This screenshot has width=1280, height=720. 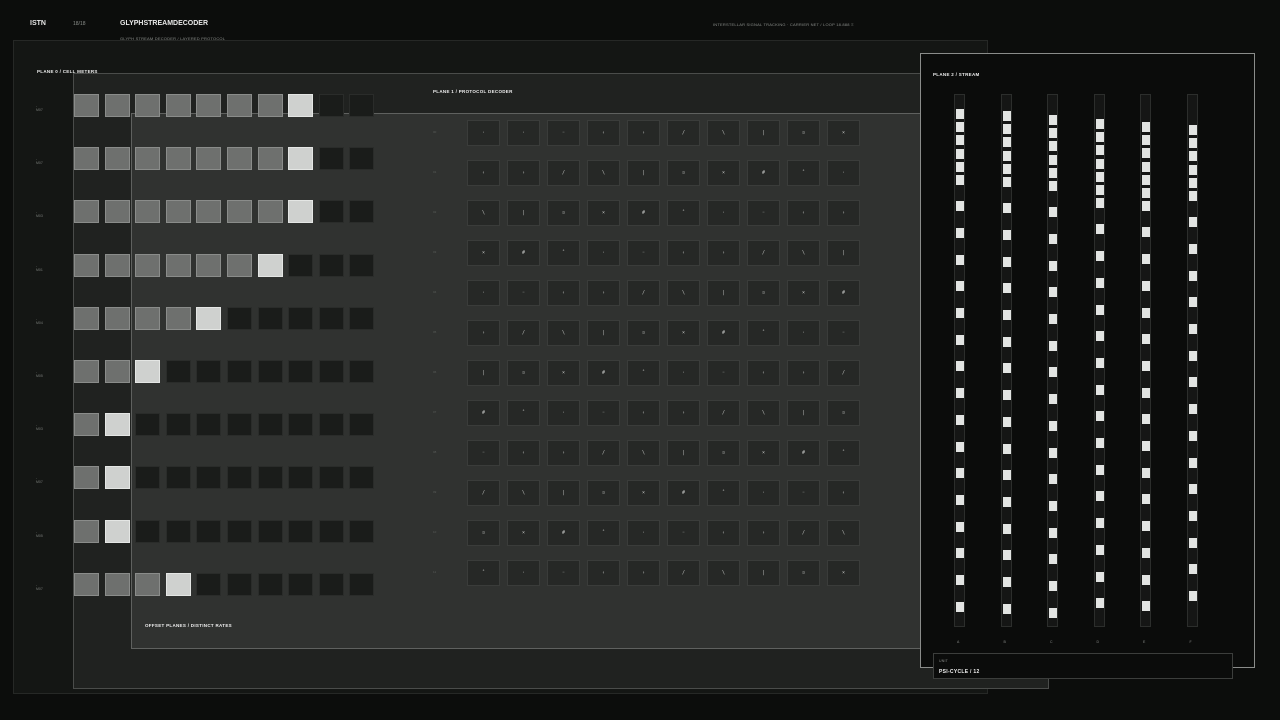 I want to click on grid-row-index: 04, so click(x=435, y=292).